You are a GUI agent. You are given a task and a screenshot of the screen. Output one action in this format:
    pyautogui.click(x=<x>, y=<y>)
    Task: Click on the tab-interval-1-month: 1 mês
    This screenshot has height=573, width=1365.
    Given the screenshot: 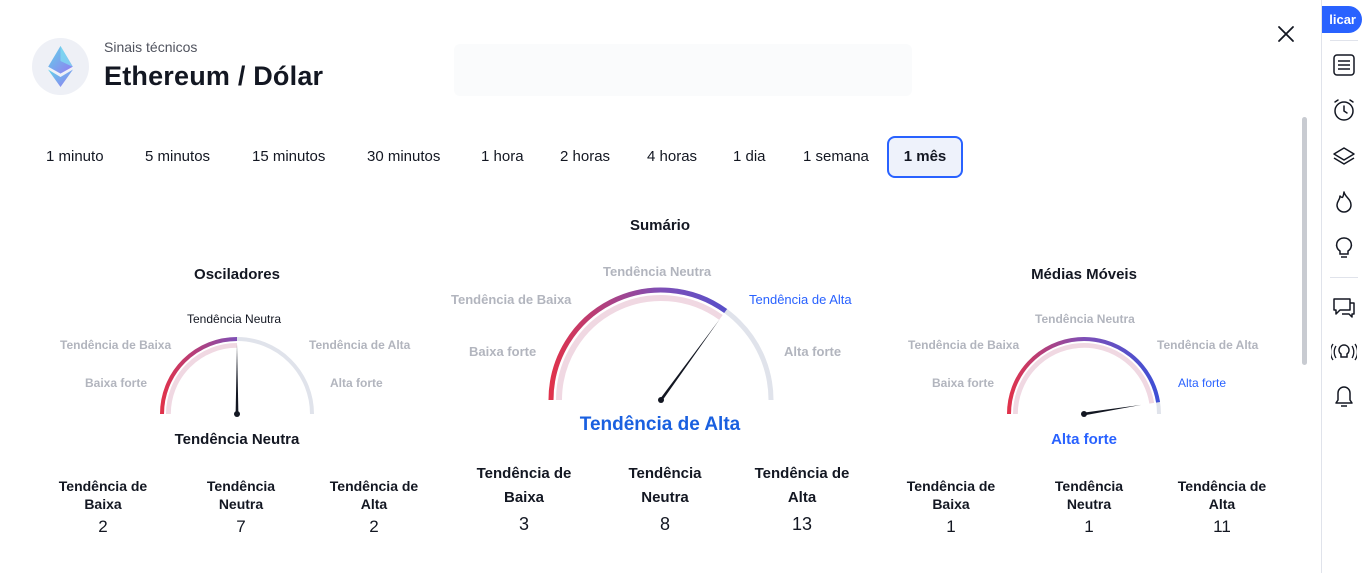 What is the action you would take?
    pyautogui.click(x=925, y=157)
    